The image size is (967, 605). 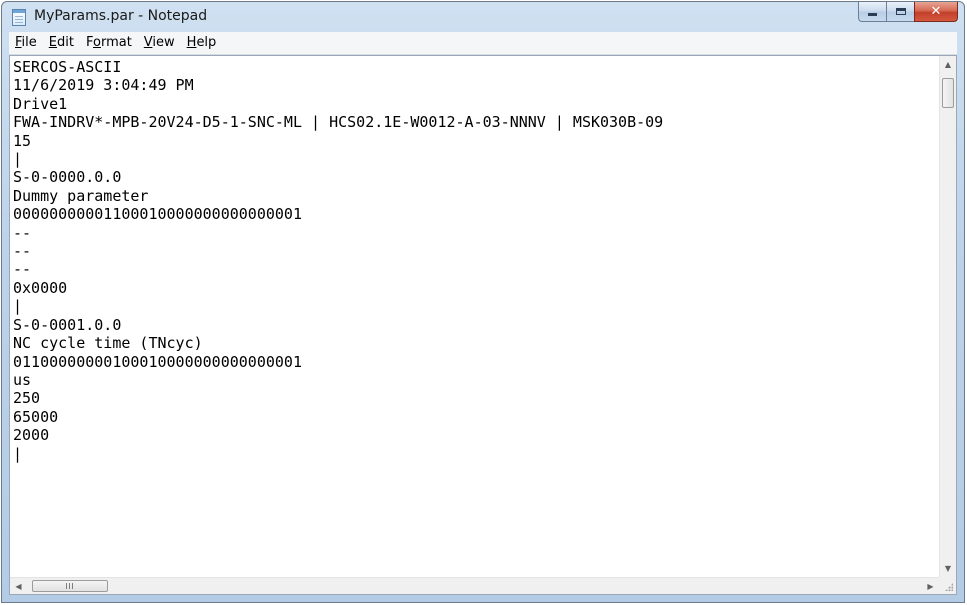 I want to click on caption-buttons: ✕, so click(x=908, y=12).